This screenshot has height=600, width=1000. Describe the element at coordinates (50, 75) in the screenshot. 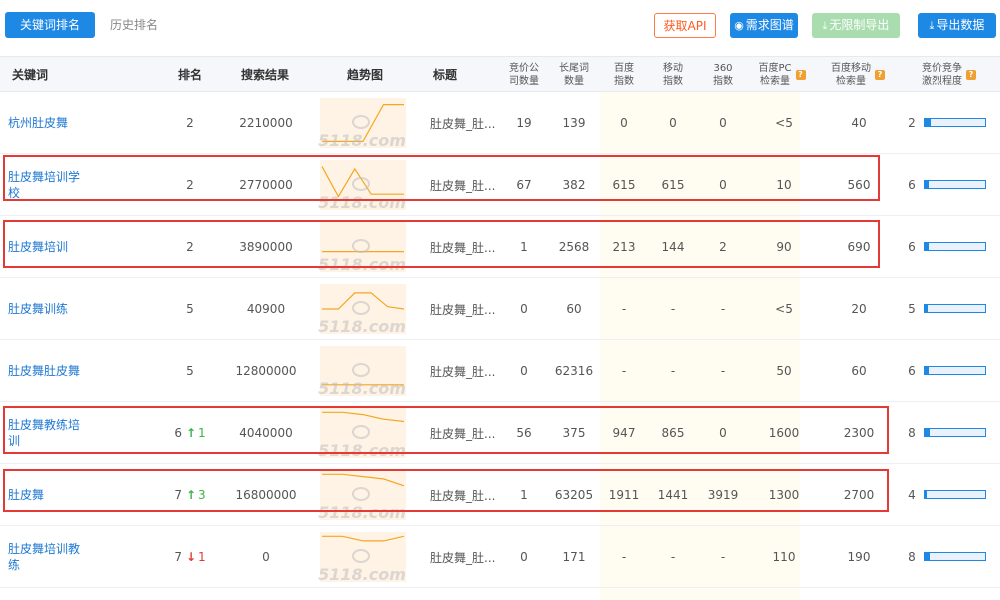

I see `header-keyword: 关键词` at that location.